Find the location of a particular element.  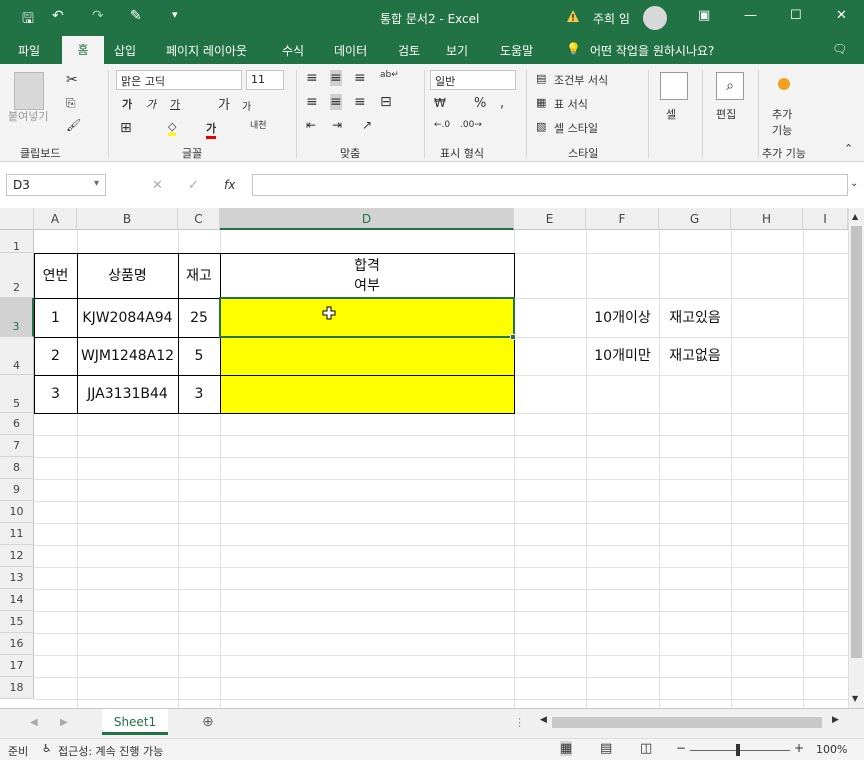

collapse-ribbon-icon: ⌃ is located at coordinates (848, 148).